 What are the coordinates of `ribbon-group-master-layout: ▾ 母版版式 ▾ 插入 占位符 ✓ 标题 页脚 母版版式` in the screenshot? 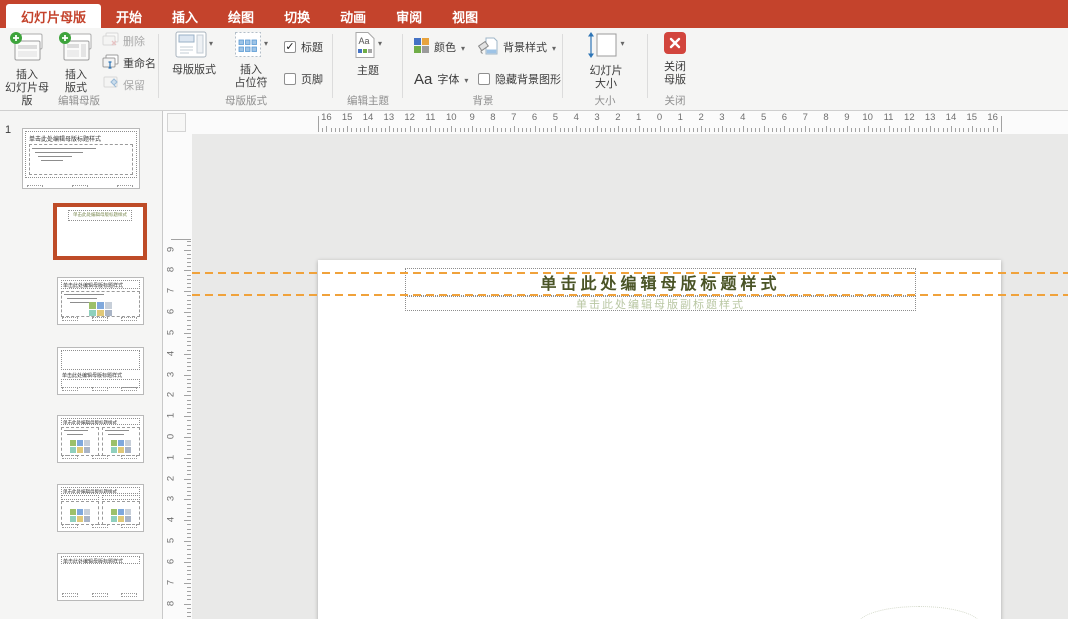 It's located at (246, 69).